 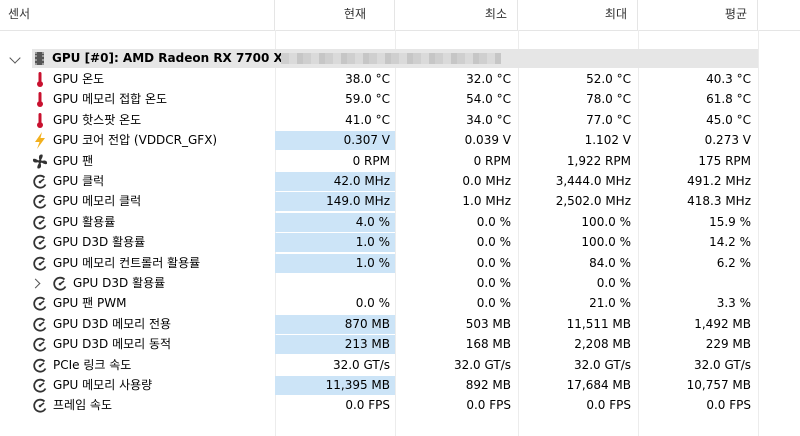 I want to click on current-value: 38.0 °C, so click(x=367, y=79).